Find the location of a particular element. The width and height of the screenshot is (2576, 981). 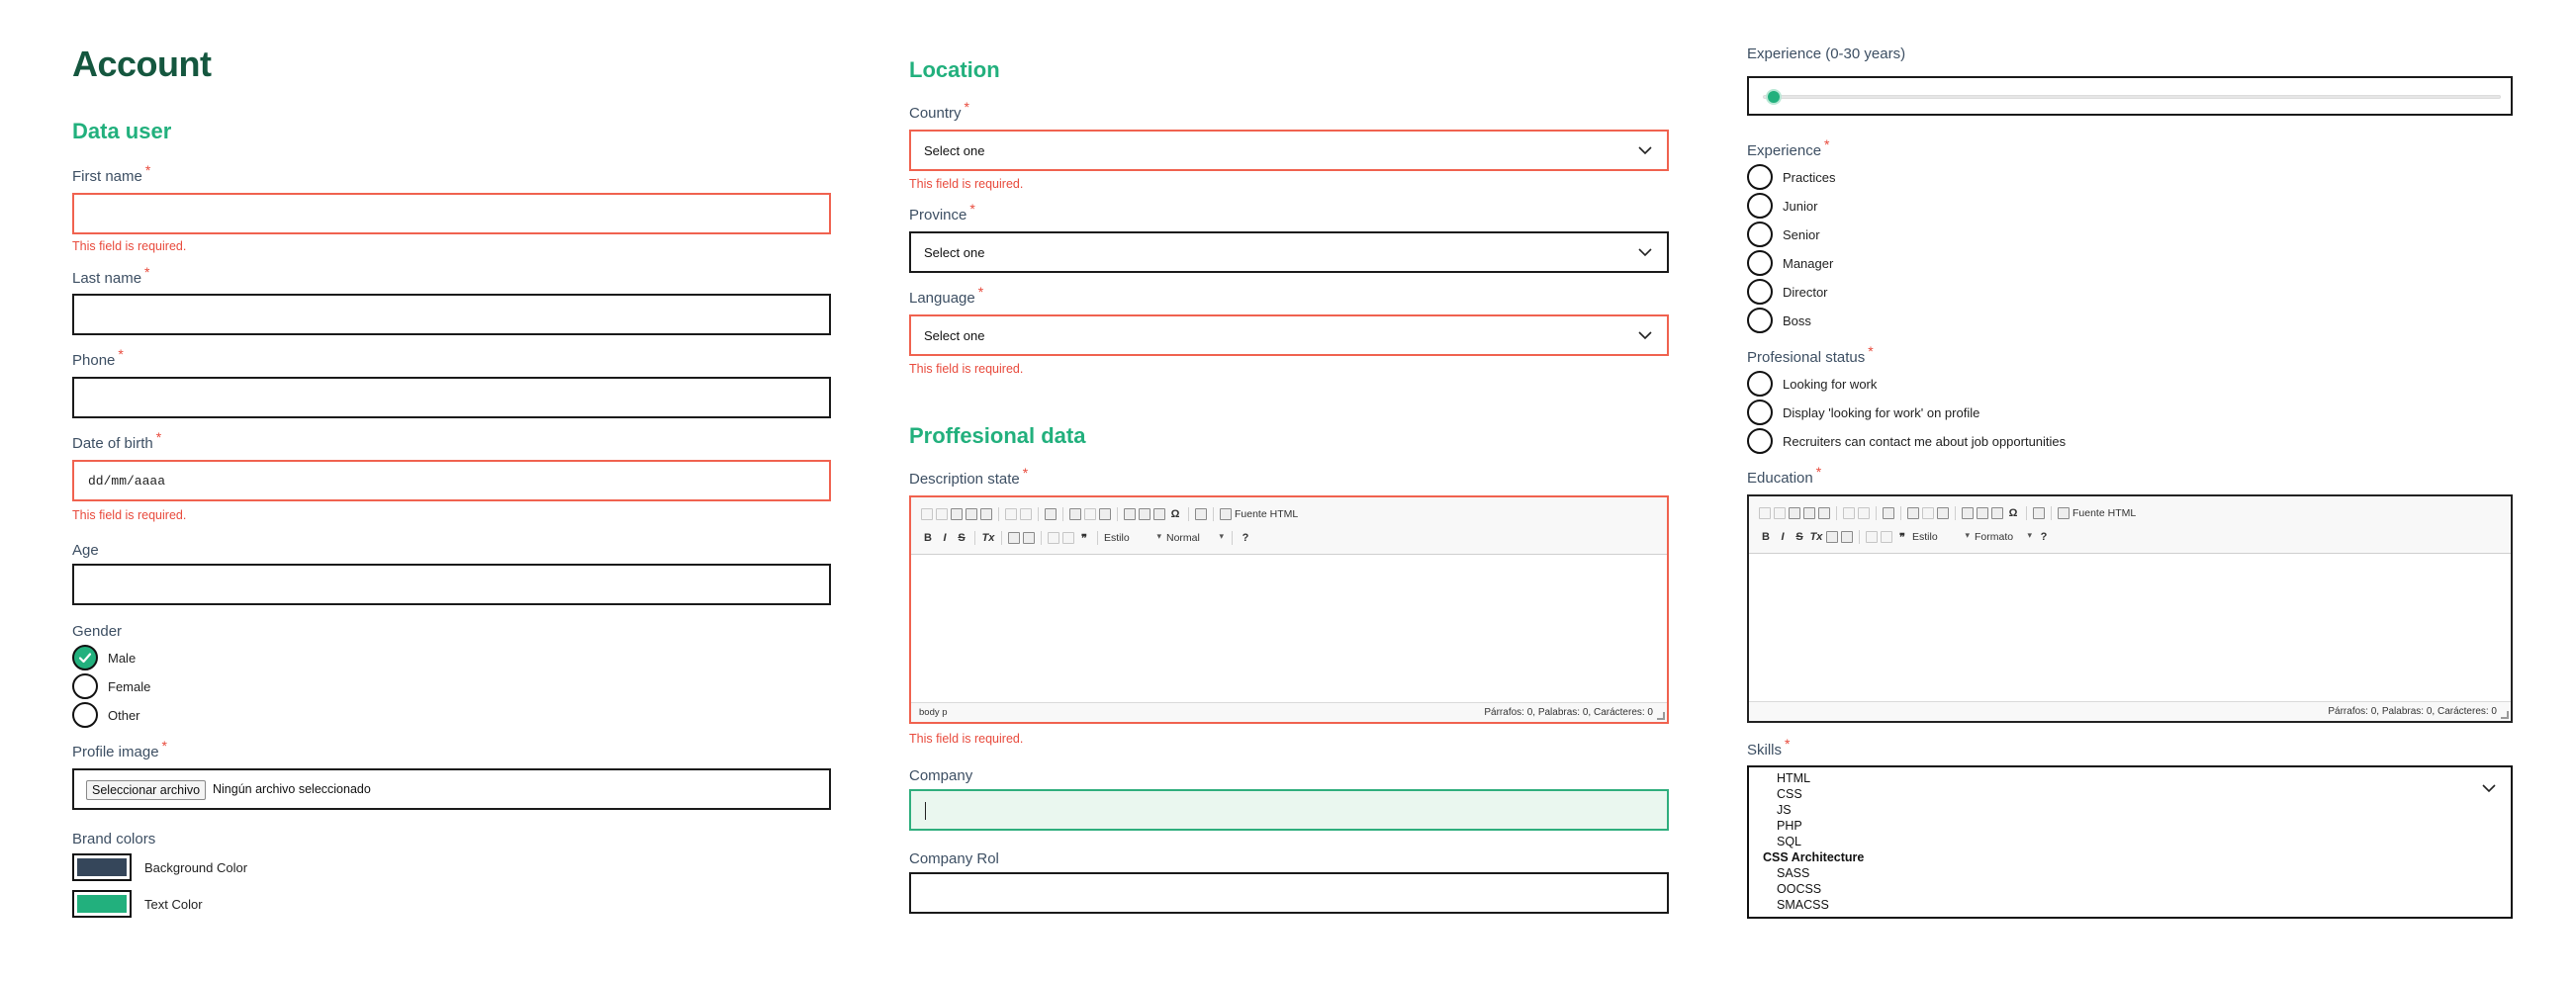

experience-range is located at coordinates (2130, 96).